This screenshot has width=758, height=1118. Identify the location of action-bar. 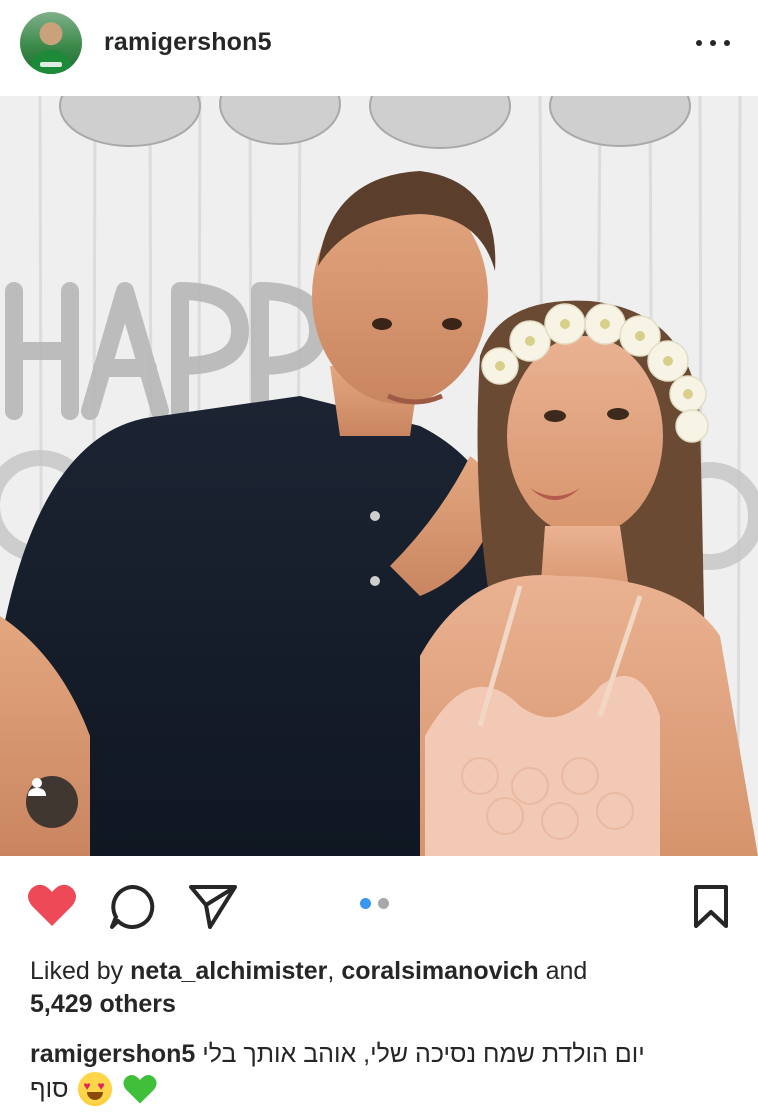
(379, 906).